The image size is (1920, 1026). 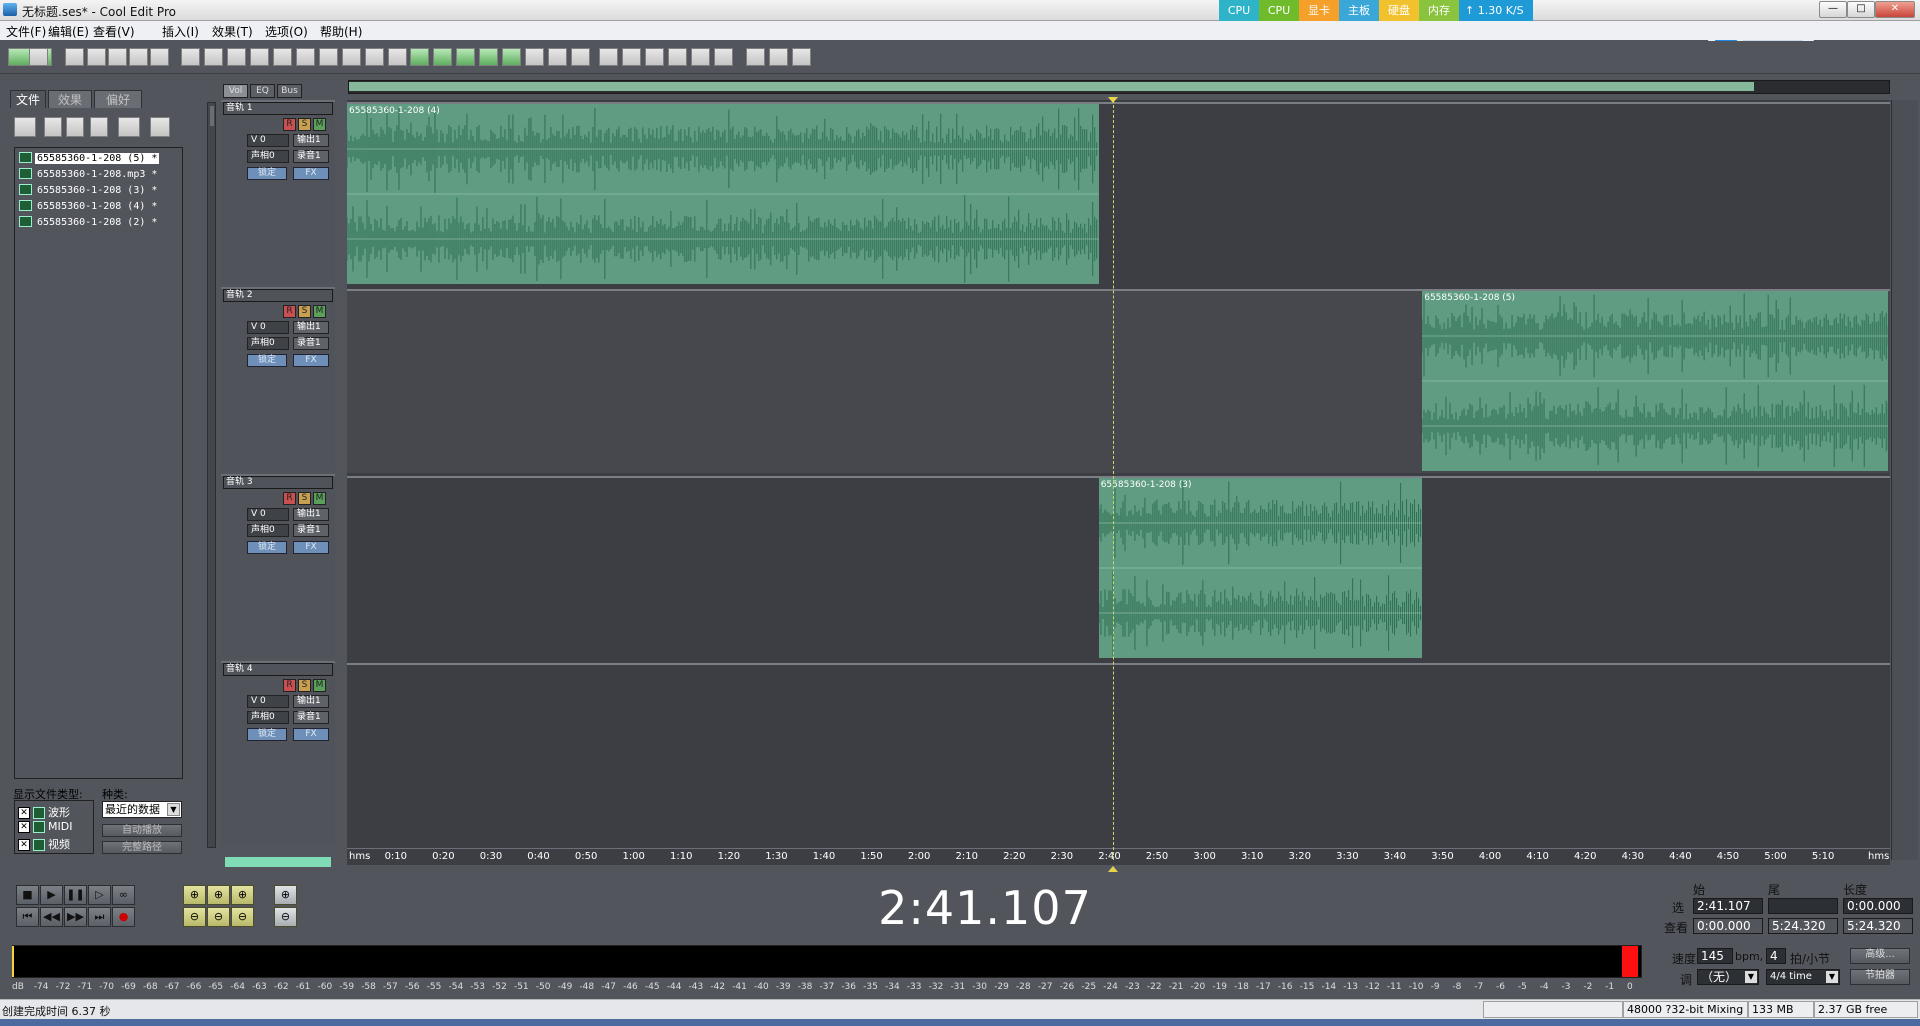 What do you see at coordinates (211, 475) in the screenshot?
I see `panel-splitter` at bounding box center [211, 475].